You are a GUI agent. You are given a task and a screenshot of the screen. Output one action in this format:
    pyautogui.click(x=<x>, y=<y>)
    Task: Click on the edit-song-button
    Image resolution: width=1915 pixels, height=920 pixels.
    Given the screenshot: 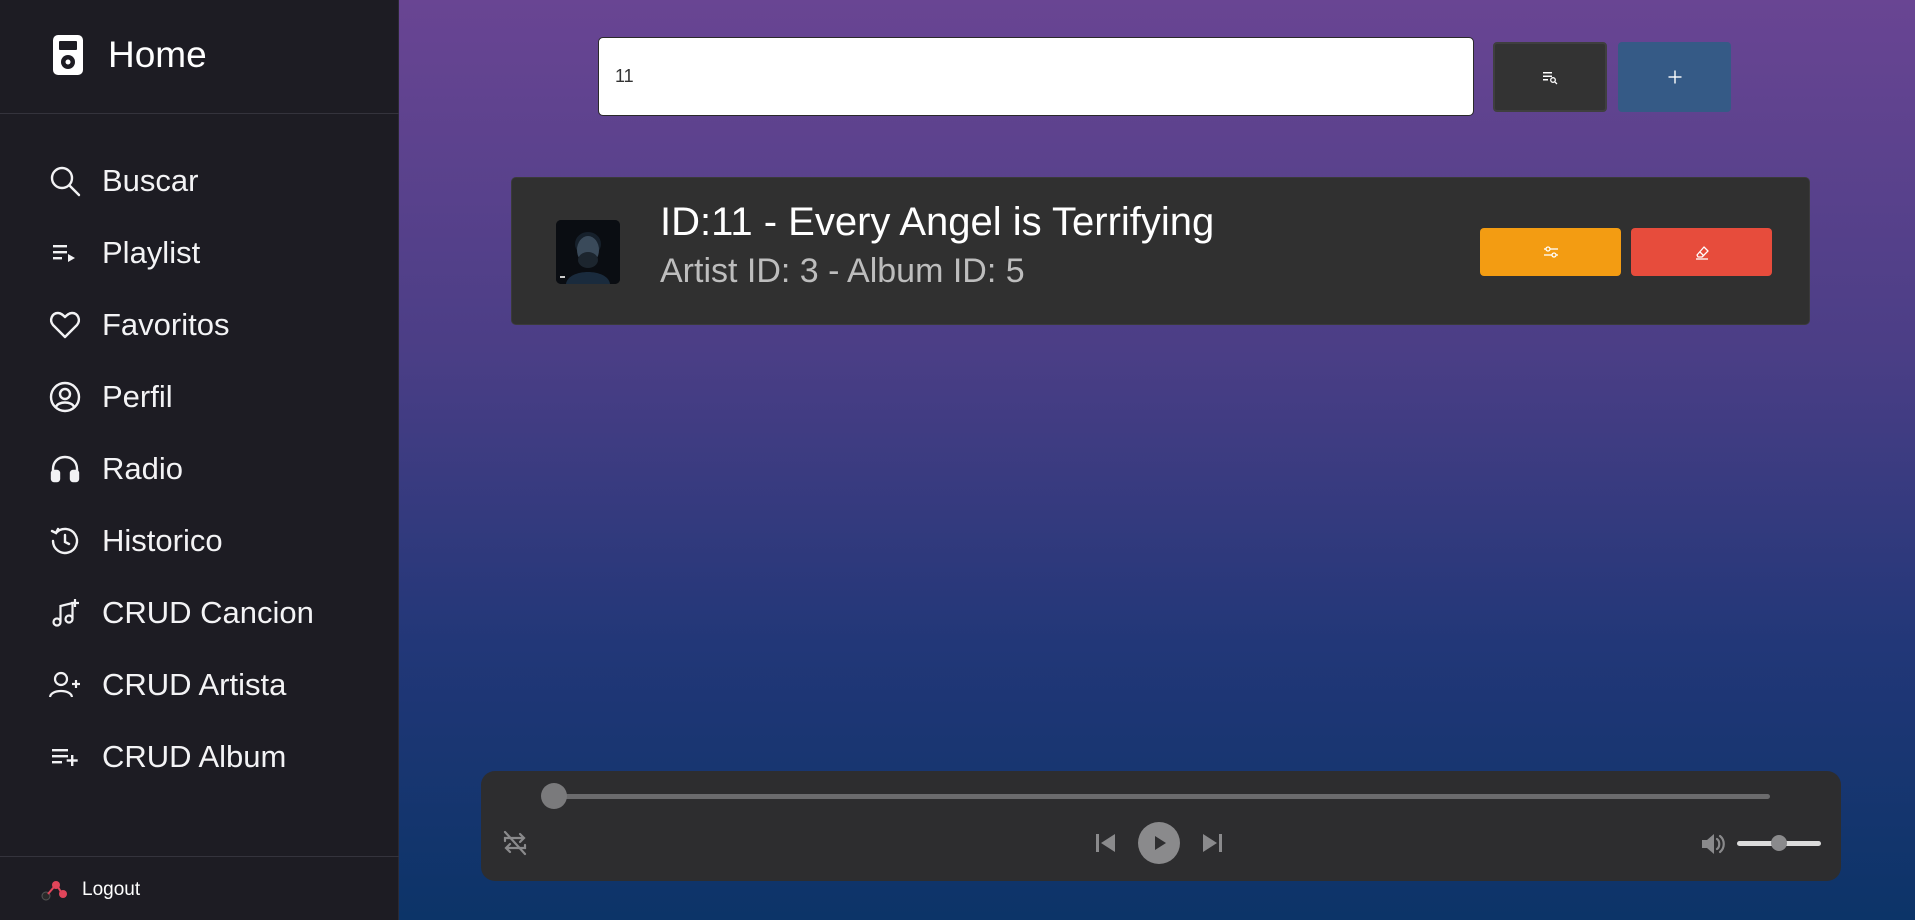 What is the action you would take?
    pyautogui.click(x=1550, y=252)
    